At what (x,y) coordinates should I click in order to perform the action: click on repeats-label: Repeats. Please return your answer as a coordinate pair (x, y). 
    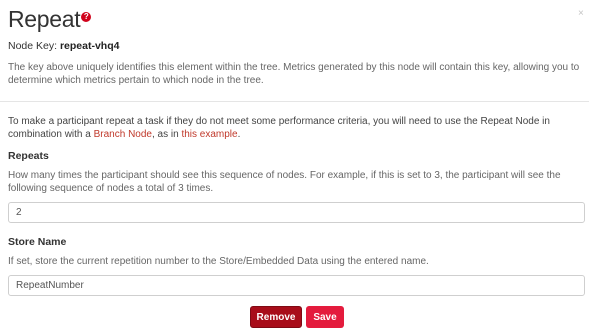
    Looking at the image, I should click on (28, 156).